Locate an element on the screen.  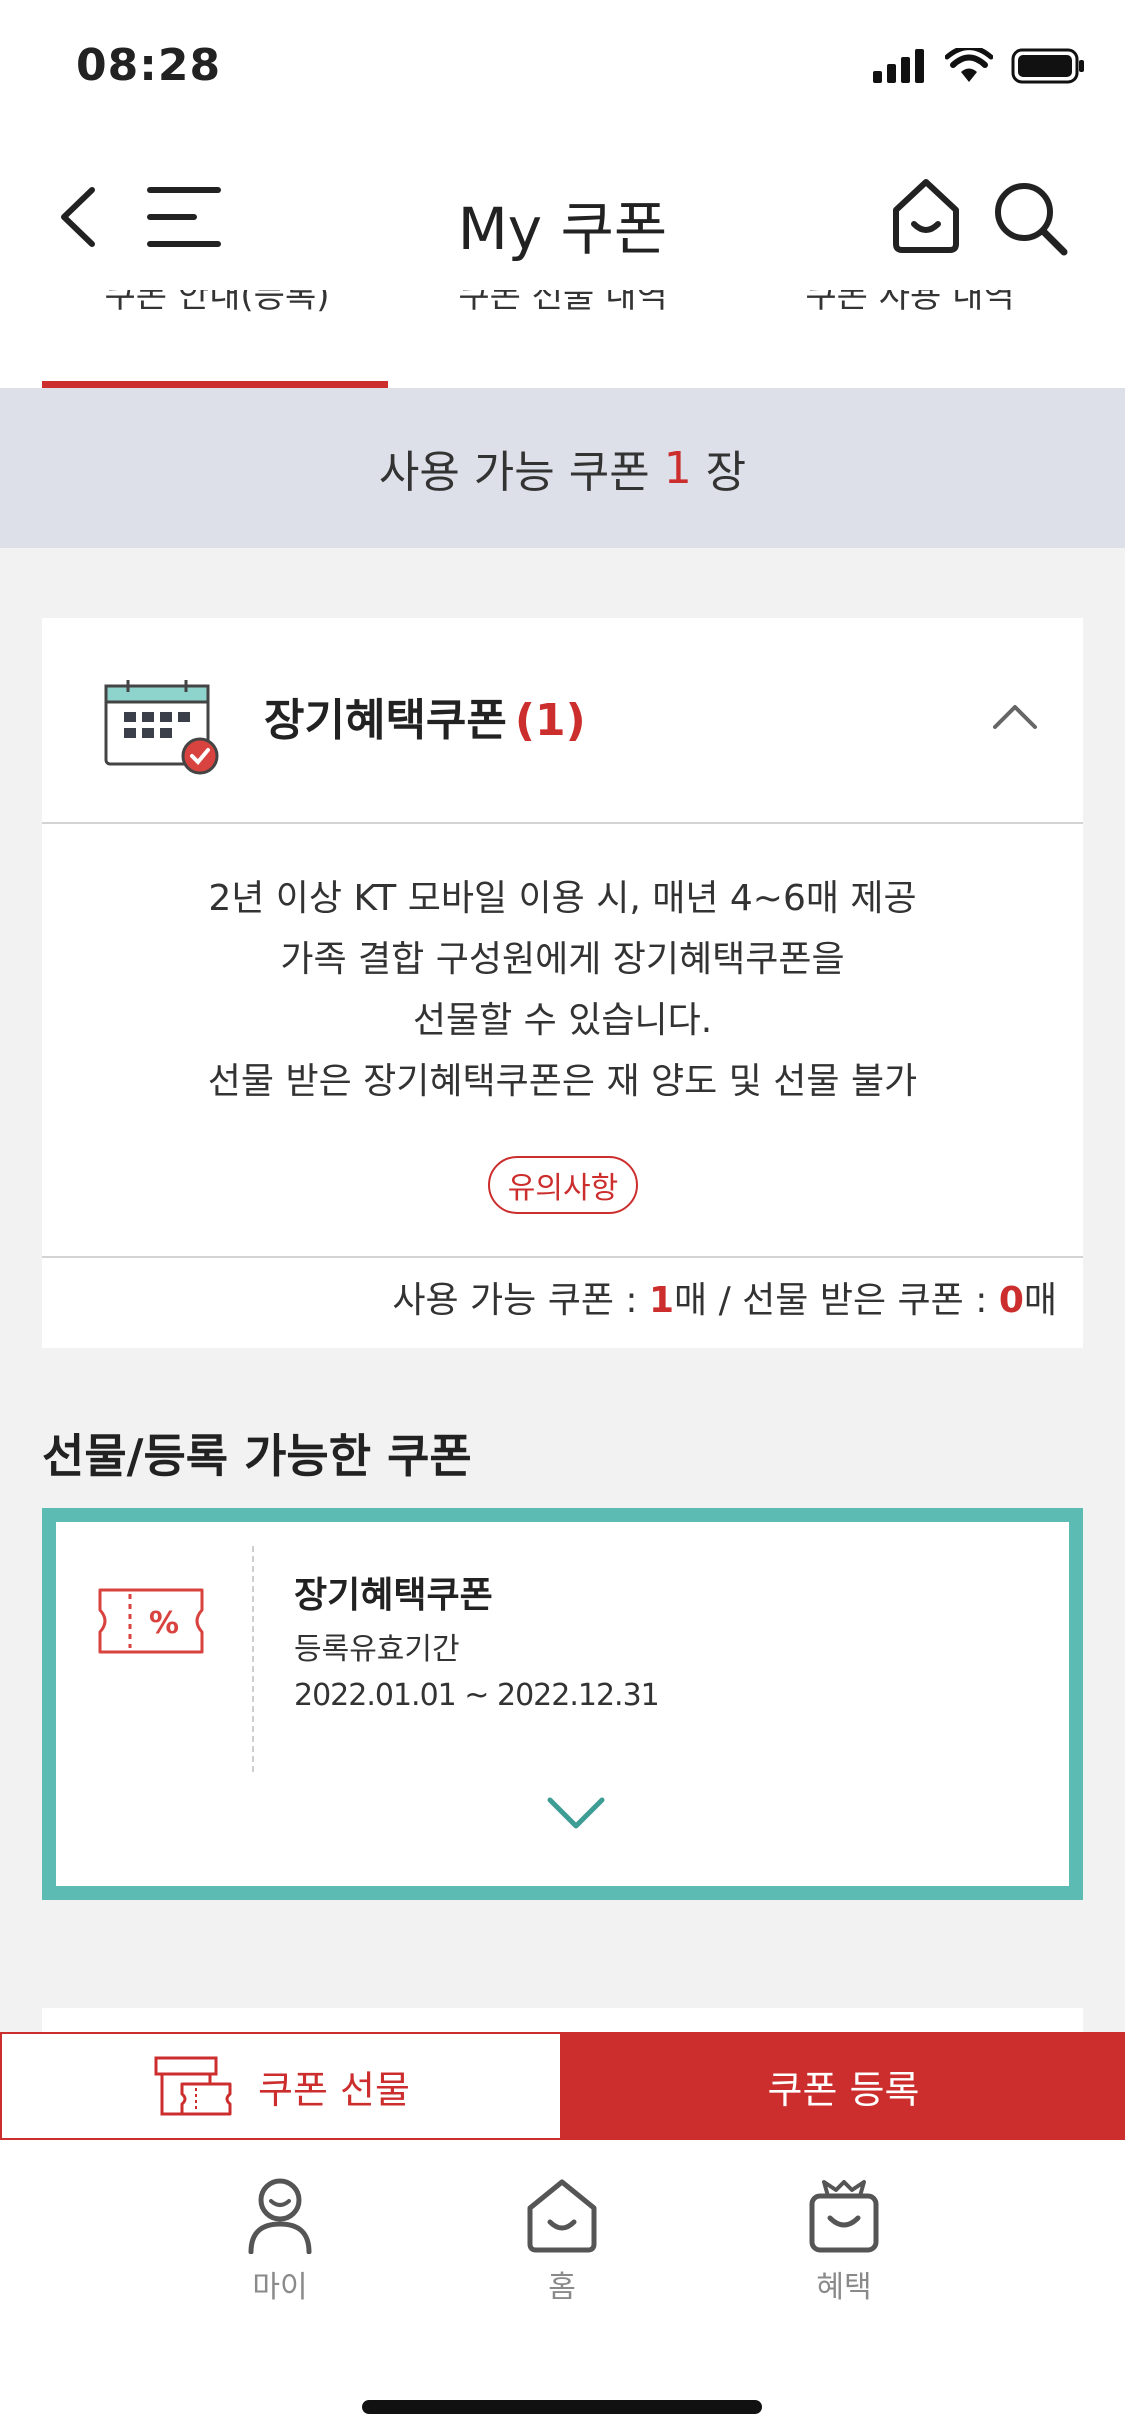
tab-bar-label: 마이 is located at coordinates (280, 2287).